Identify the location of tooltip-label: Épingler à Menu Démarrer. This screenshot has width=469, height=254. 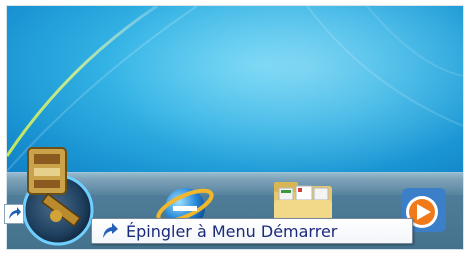
(232, 231).